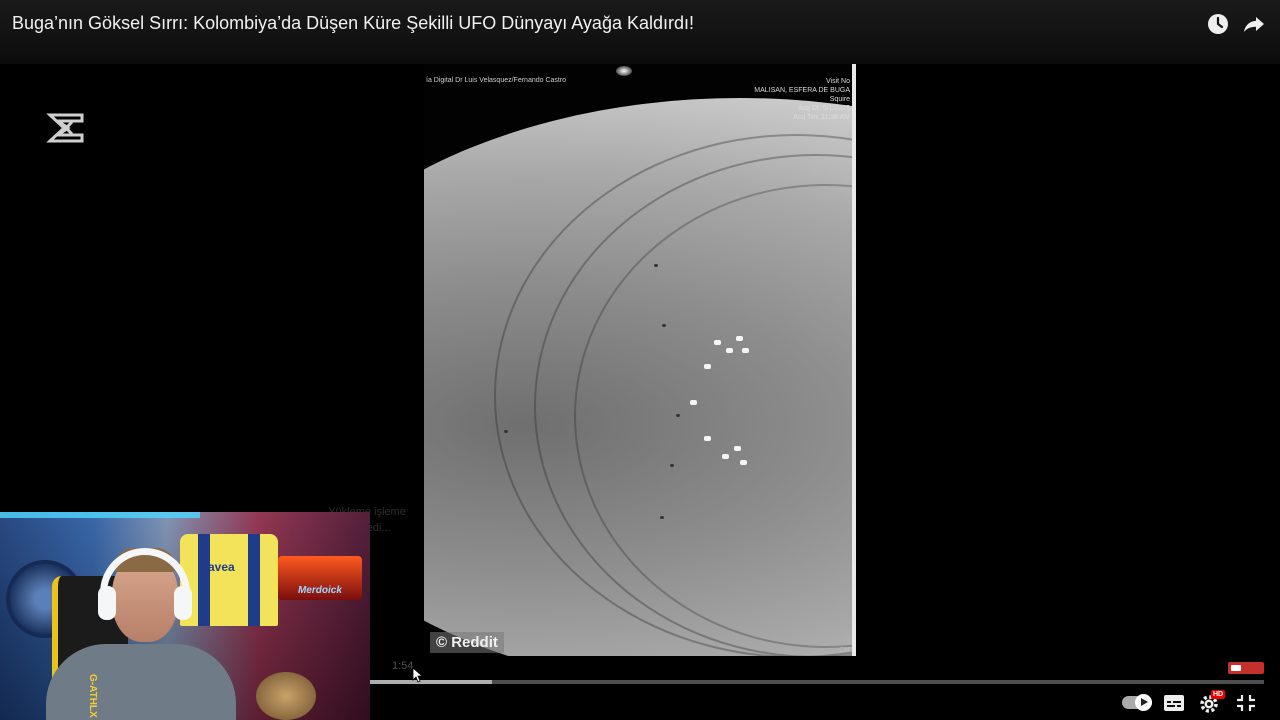 This screenshot has height=720, width=1280. I want to click on youtube-badge-icon, so click(1246, 668).